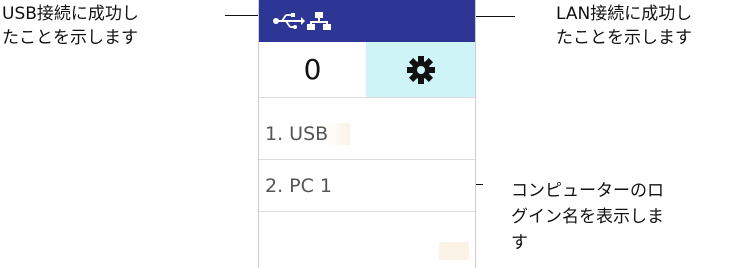 Image resolution: width=734 pixels, height=268 pixels. I want to click on list-item-usb: 1. USB, so click(367, 134).